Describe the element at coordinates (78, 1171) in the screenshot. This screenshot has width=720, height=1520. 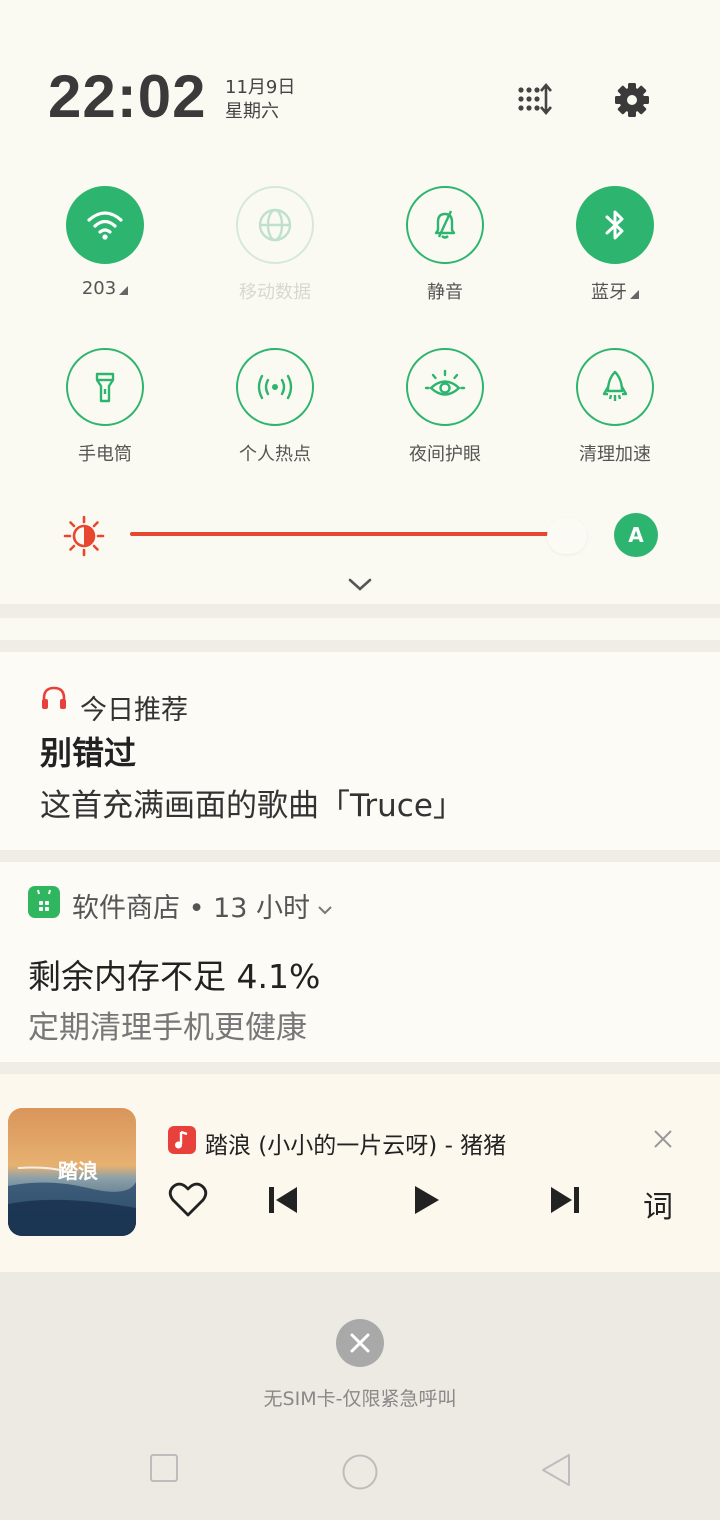
I see `album-title-text: 踏浪` at that location.